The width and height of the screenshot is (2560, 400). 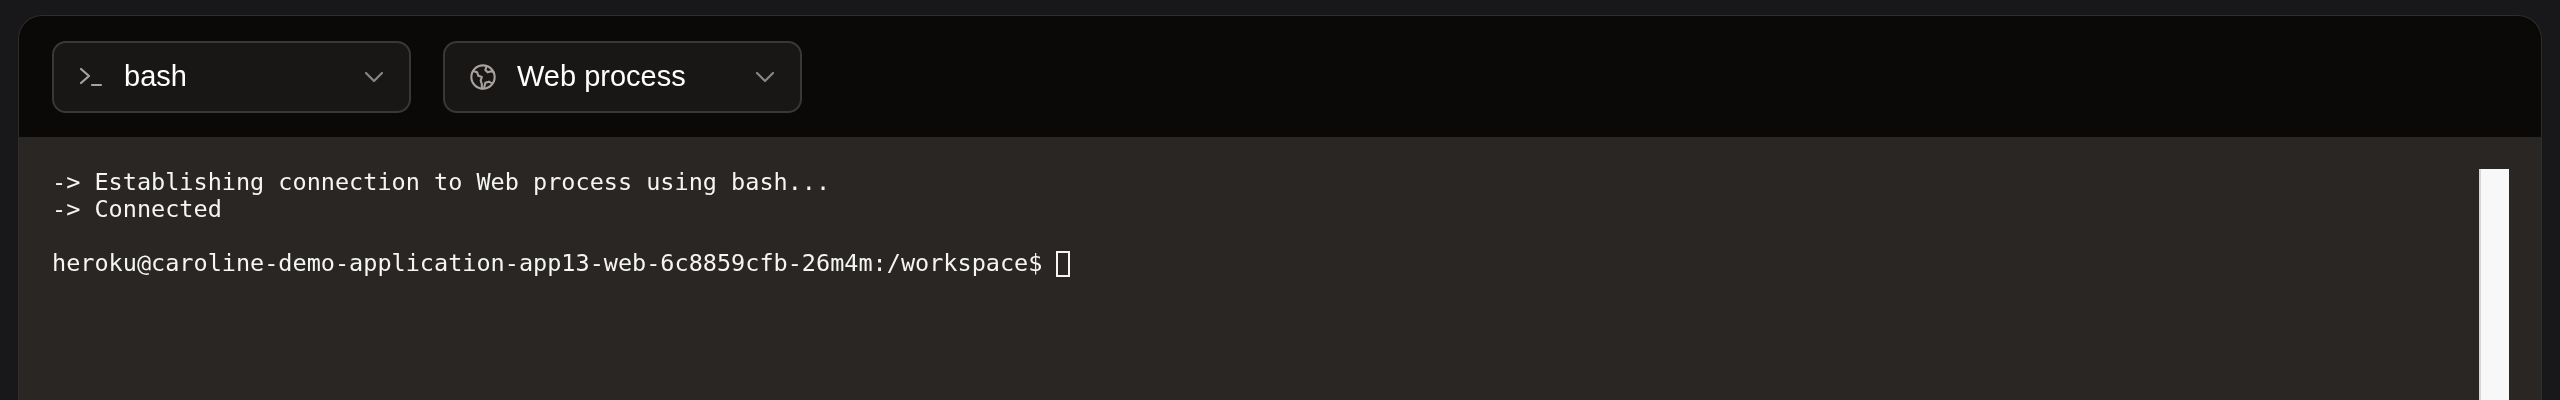 What do you see at coordinates (2494, 284) in the screenshot?
I see `scrollbar-thumb` at bounding box center [2494, 284].